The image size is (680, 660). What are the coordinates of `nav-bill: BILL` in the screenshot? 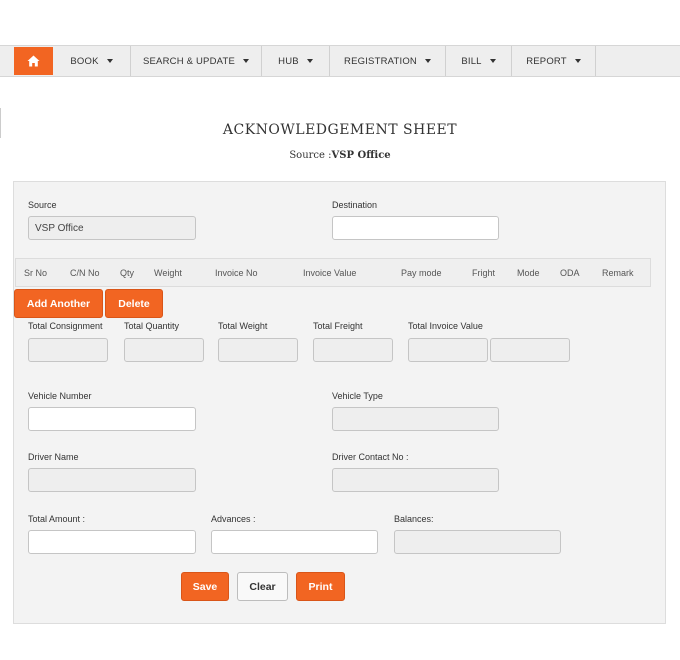 It's located at (479, 61).